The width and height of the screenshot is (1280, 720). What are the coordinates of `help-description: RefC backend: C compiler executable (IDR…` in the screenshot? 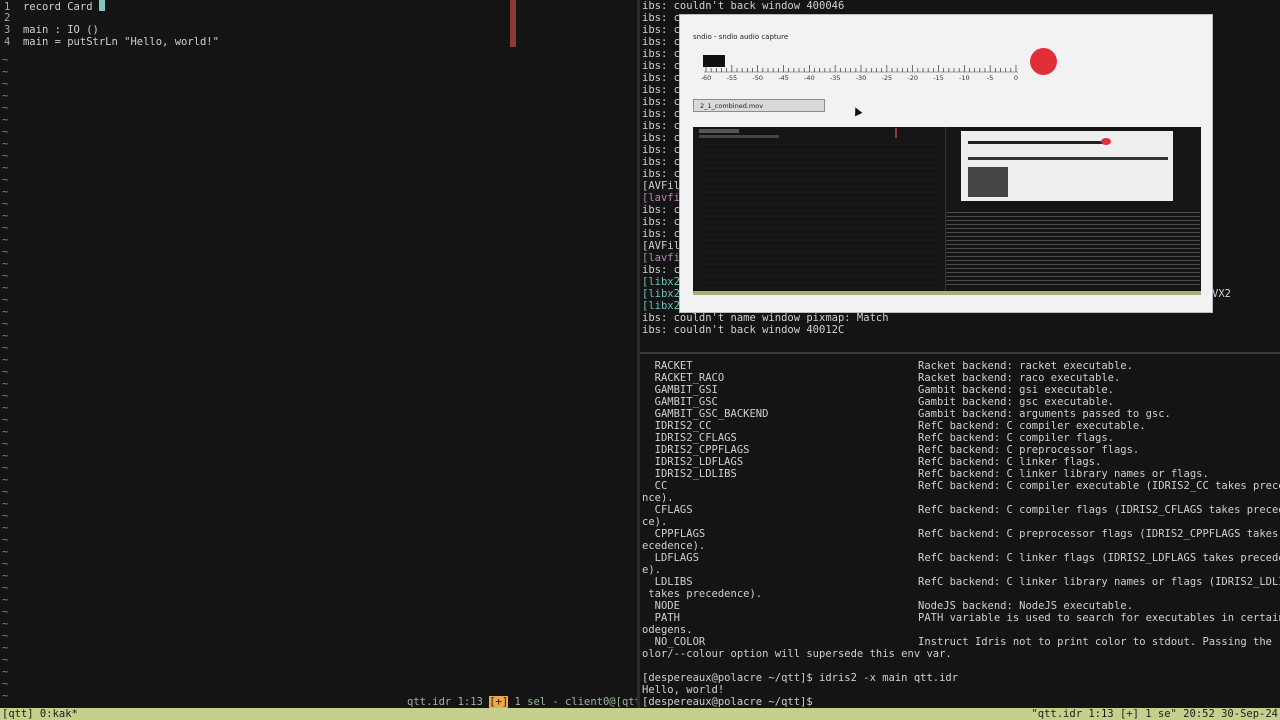 It's located at (1099, 486).